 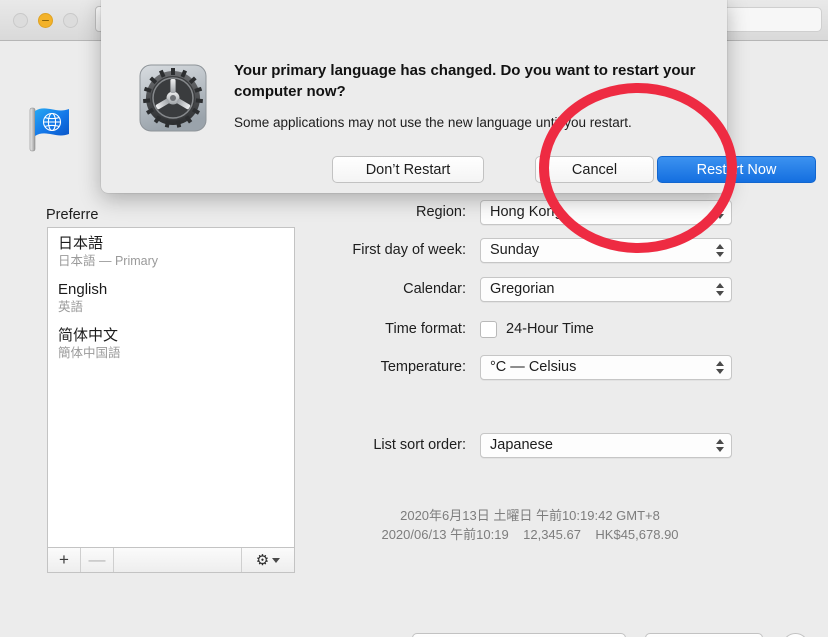 What do you see at coordinates (72, 215) in the screenshot?
I see `preferred-languages-label: Preferre` at bounding box center [72, 215].